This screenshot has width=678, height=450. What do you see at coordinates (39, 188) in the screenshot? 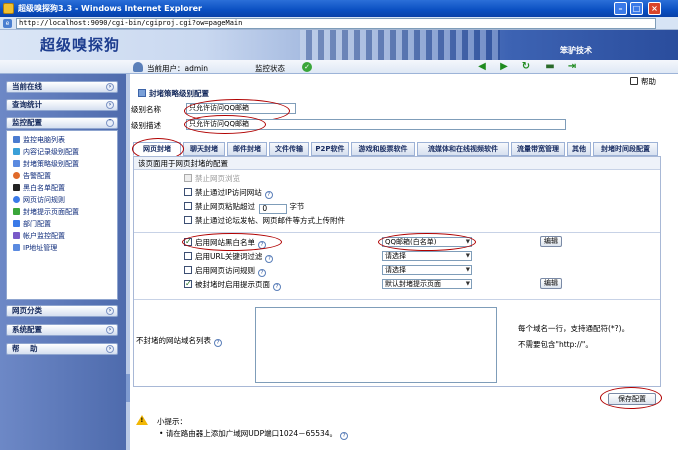
I see `sidebar-item-blackwhite-list: 黑白名单配置` at bounding box center [39, 188].